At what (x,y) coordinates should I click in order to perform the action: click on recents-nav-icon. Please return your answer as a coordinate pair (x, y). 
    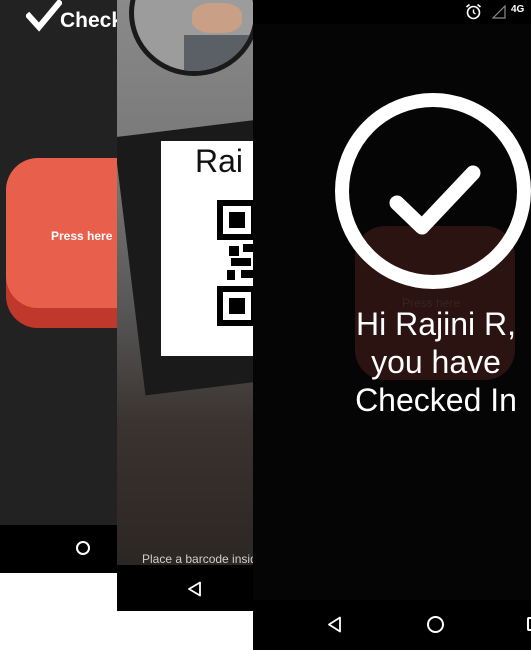
    Looking at the image, I should click on (529, 624).